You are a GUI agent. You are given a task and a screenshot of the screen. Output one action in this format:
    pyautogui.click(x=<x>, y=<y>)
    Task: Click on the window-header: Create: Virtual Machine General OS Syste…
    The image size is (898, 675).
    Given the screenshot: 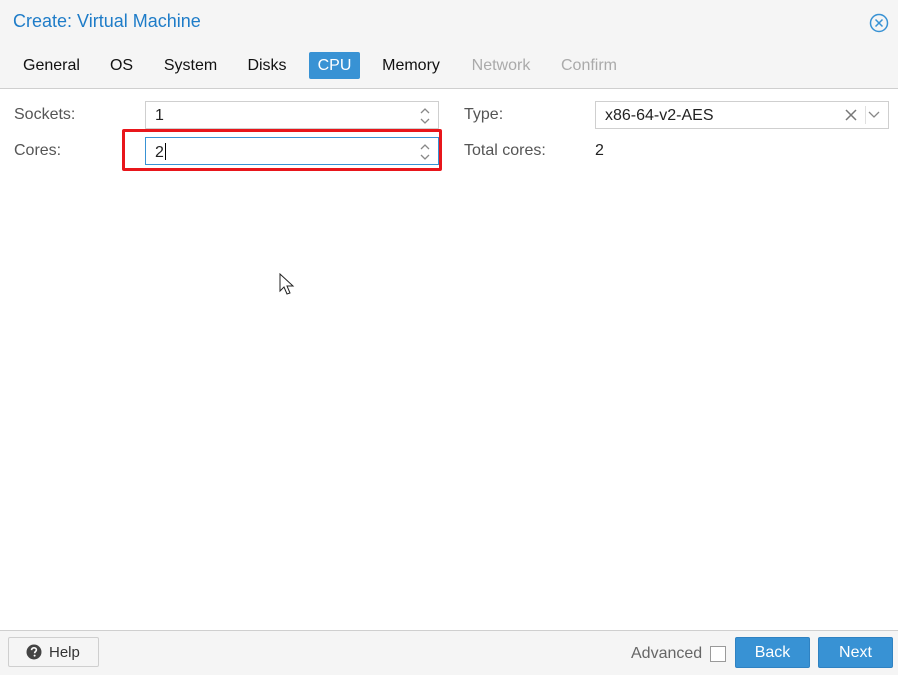 What is the action you would take?
    pyautogui.click(x=449, y=44)
    